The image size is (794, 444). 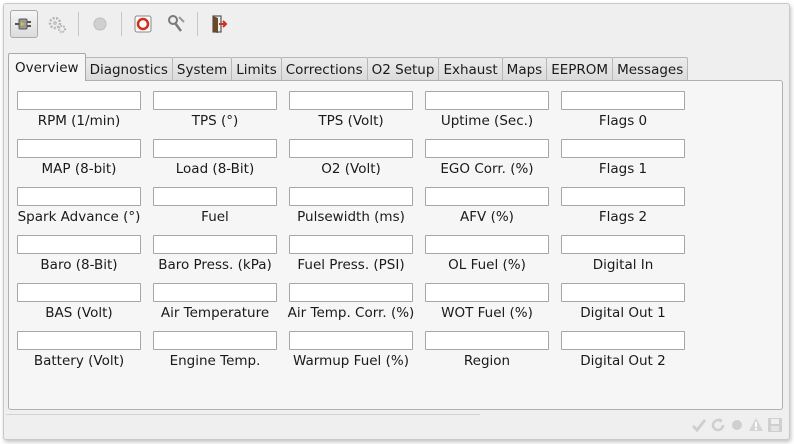 What do you see at coordinates (775, 425) in the screenshot?
I see `save-icon` at bounding box center [775, 425].